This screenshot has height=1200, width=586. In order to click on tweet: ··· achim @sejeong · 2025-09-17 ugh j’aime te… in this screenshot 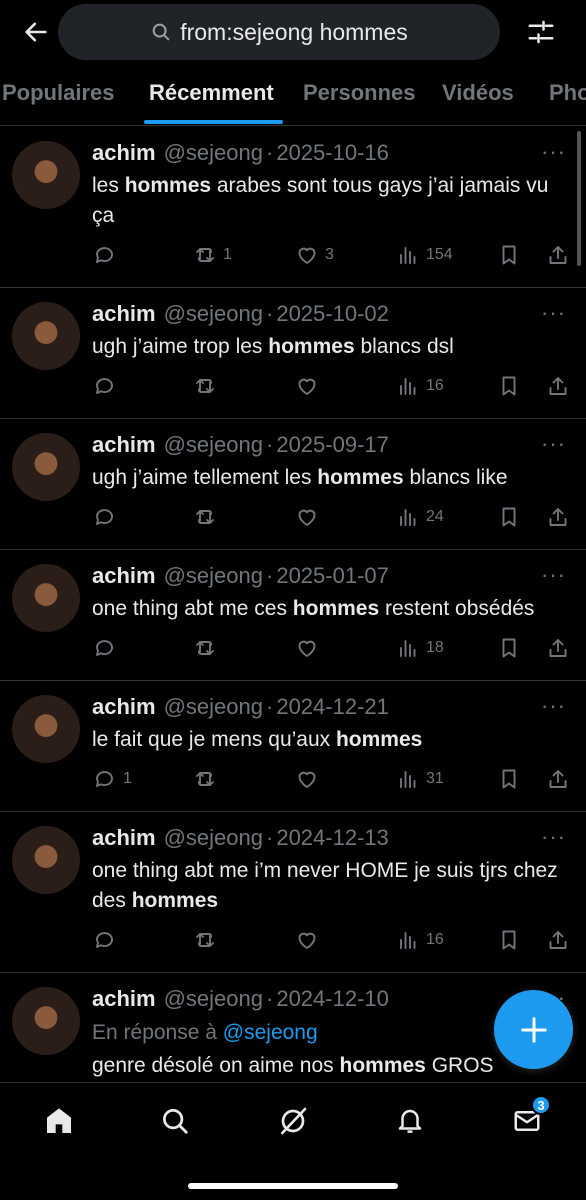, I will do `click(293, 484)`.